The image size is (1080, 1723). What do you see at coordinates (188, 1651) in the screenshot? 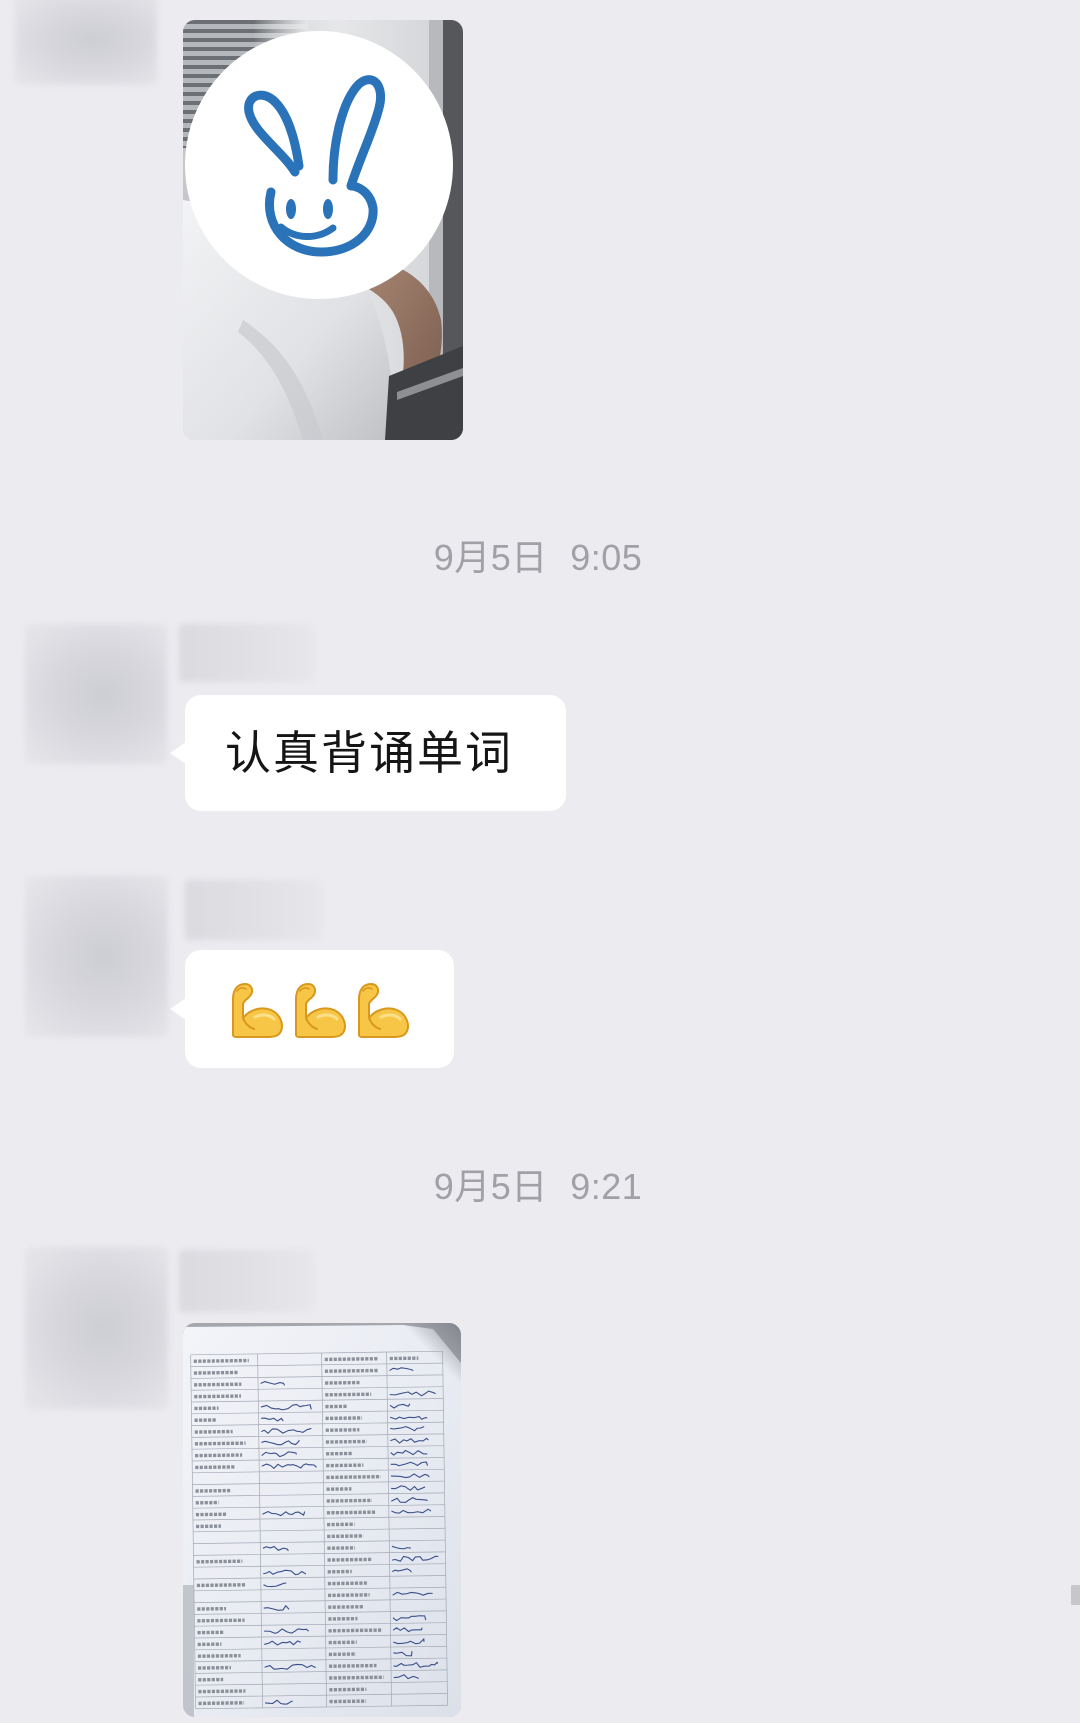
I see `paper-edge-shadow` at bounding box center [188, 1651].